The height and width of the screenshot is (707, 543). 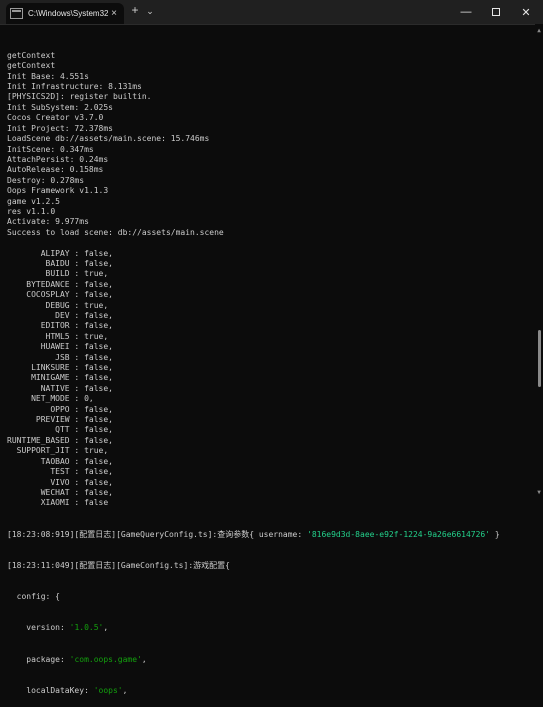 I want to click on console-line: HUAWEI : false,, so click(x=60, y=347).